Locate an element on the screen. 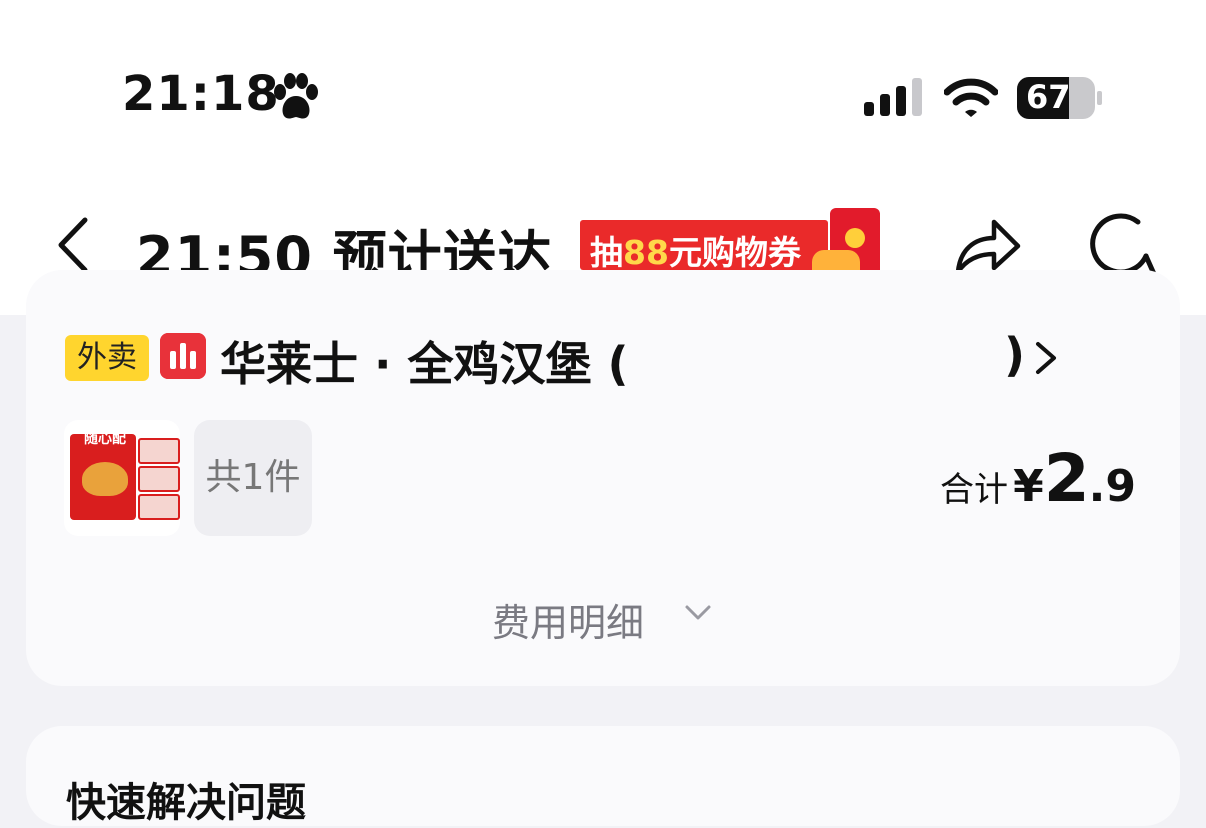 The width and height of the screenshot is (1206, 828). chevron-down-icon is located at coordinates (698, 613).